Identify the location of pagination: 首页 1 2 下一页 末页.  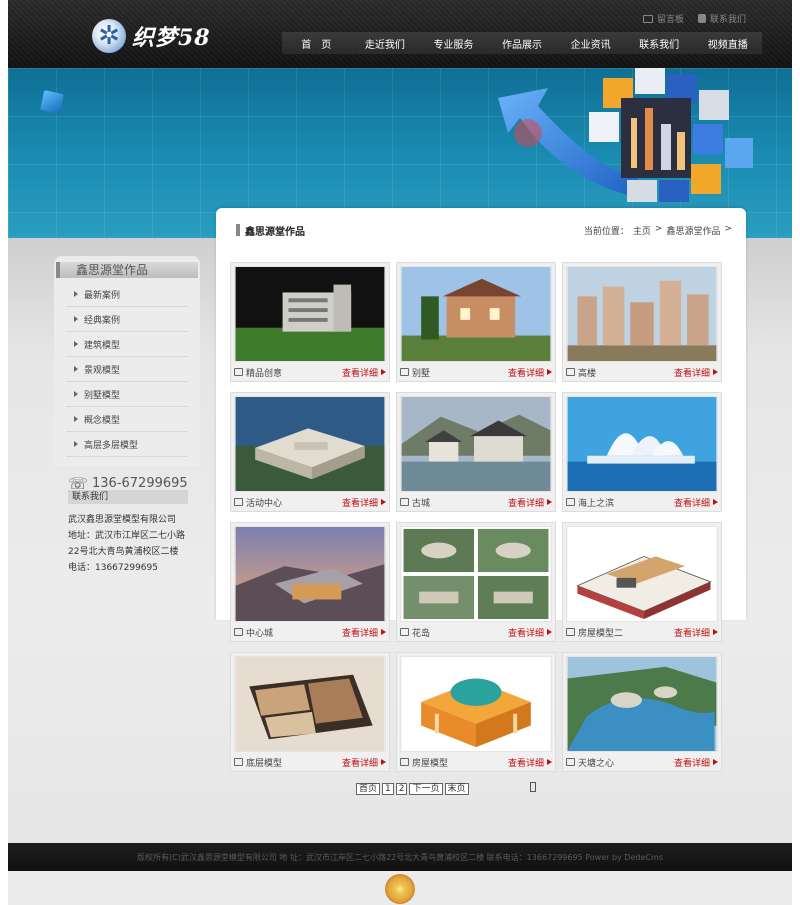
(412, 789).